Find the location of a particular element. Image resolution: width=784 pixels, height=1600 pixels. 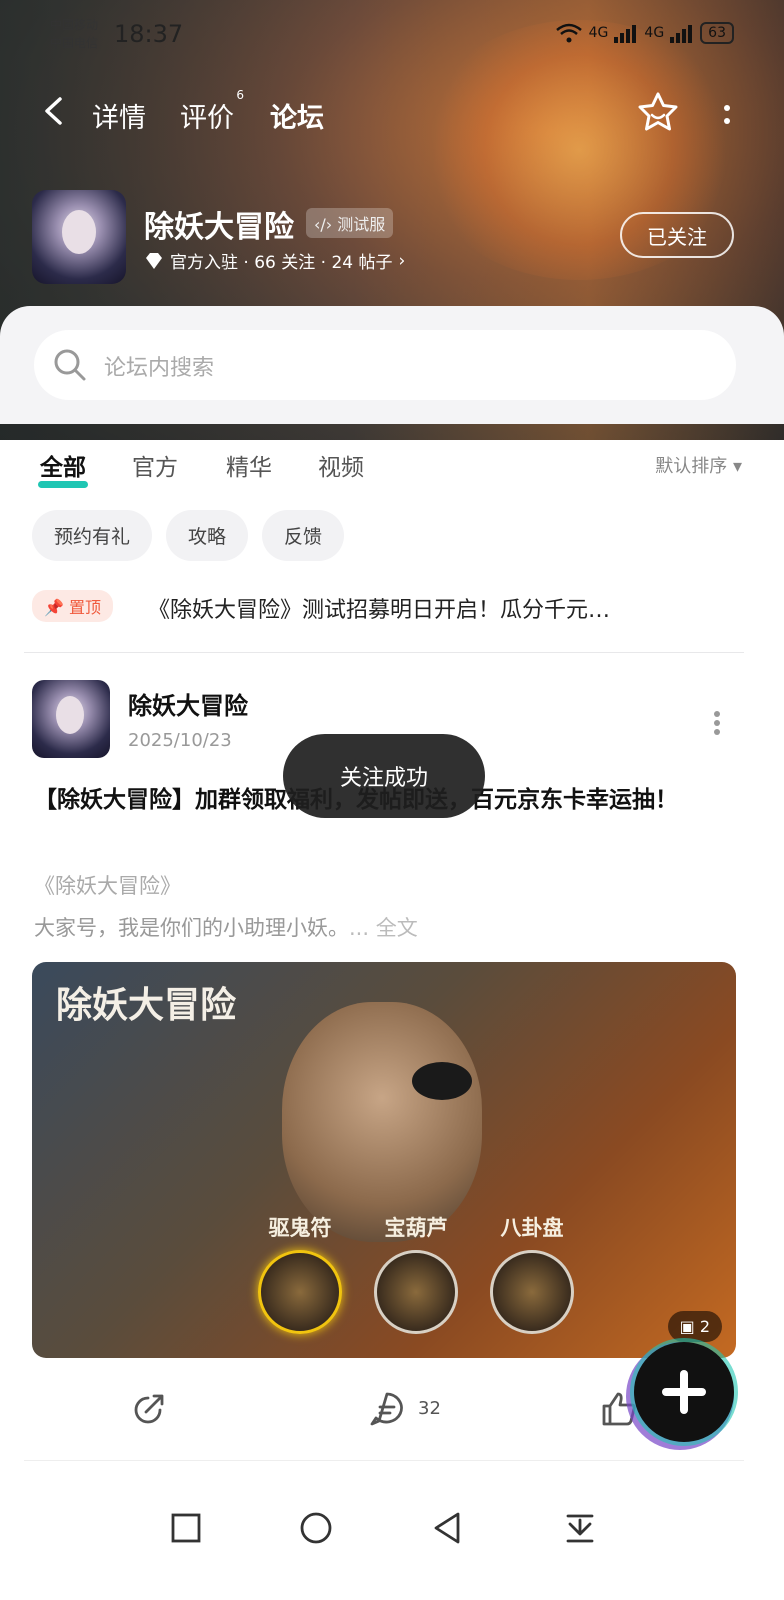

tab-forum: 论坛 is located at coordinates (297, 119).